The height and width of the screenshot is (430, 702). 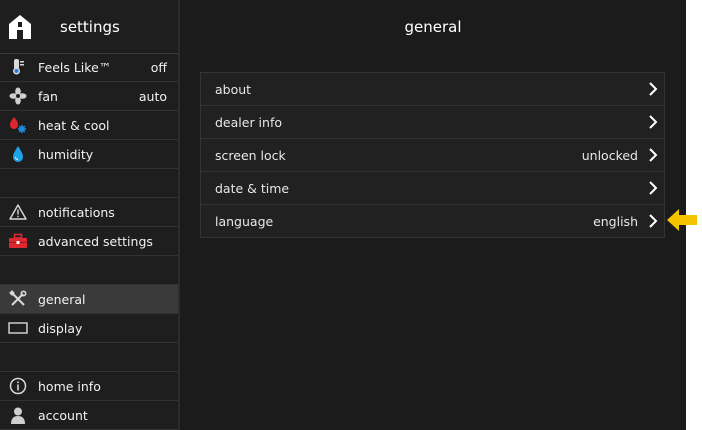 What do you see at coordinates (95, 241) in the screenshot?
I see `sidebar-item-label: advanced settings` at bounding box center [95, 241].